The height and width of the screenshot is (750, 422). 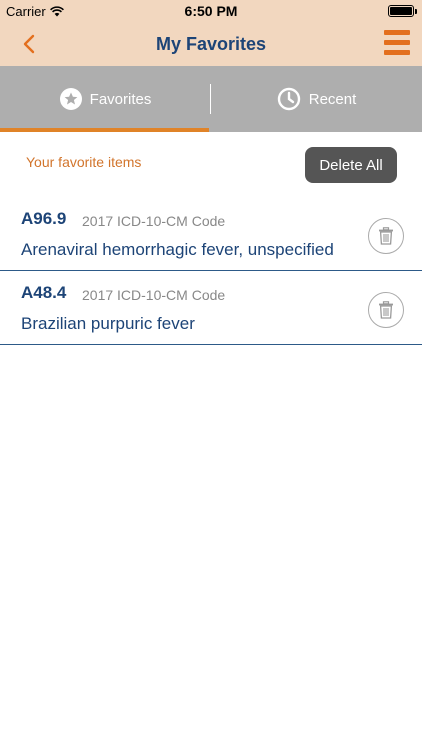 I want to click on delete-all-button: Delete All, so click(x=351, y=165).